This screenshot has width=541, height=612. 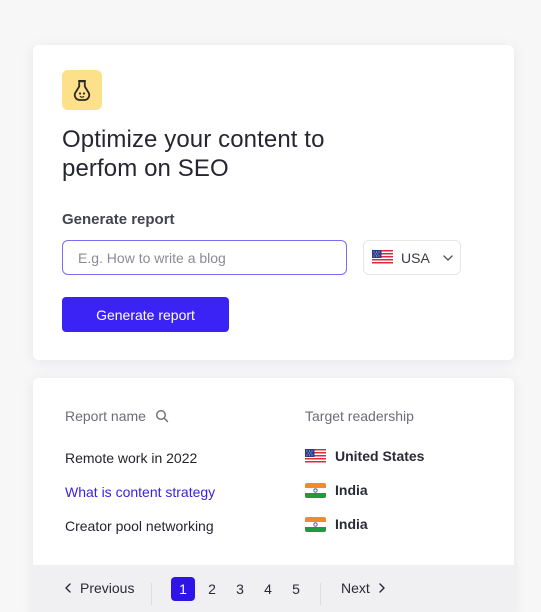 I want to click on pagination: Previous 1 2 3 4 5 Next, so click(x=273, y=588).